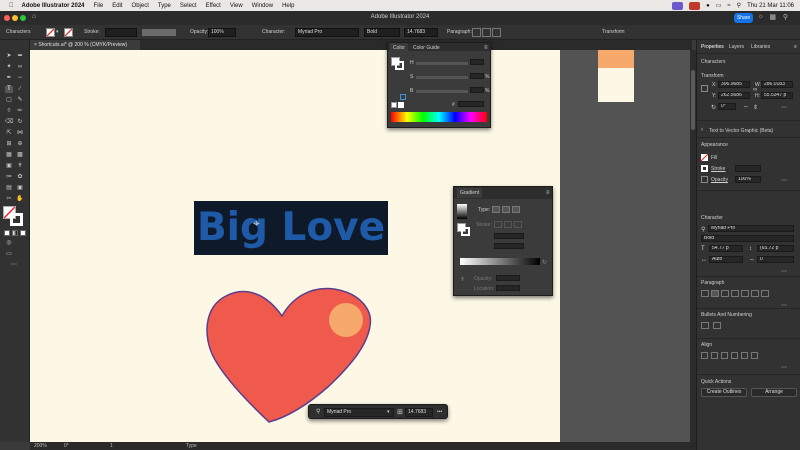  What do you see at coordinates (772, 17) in the screenshot?
I see `panels-icon: ▦` at bounding box center [772, 17].